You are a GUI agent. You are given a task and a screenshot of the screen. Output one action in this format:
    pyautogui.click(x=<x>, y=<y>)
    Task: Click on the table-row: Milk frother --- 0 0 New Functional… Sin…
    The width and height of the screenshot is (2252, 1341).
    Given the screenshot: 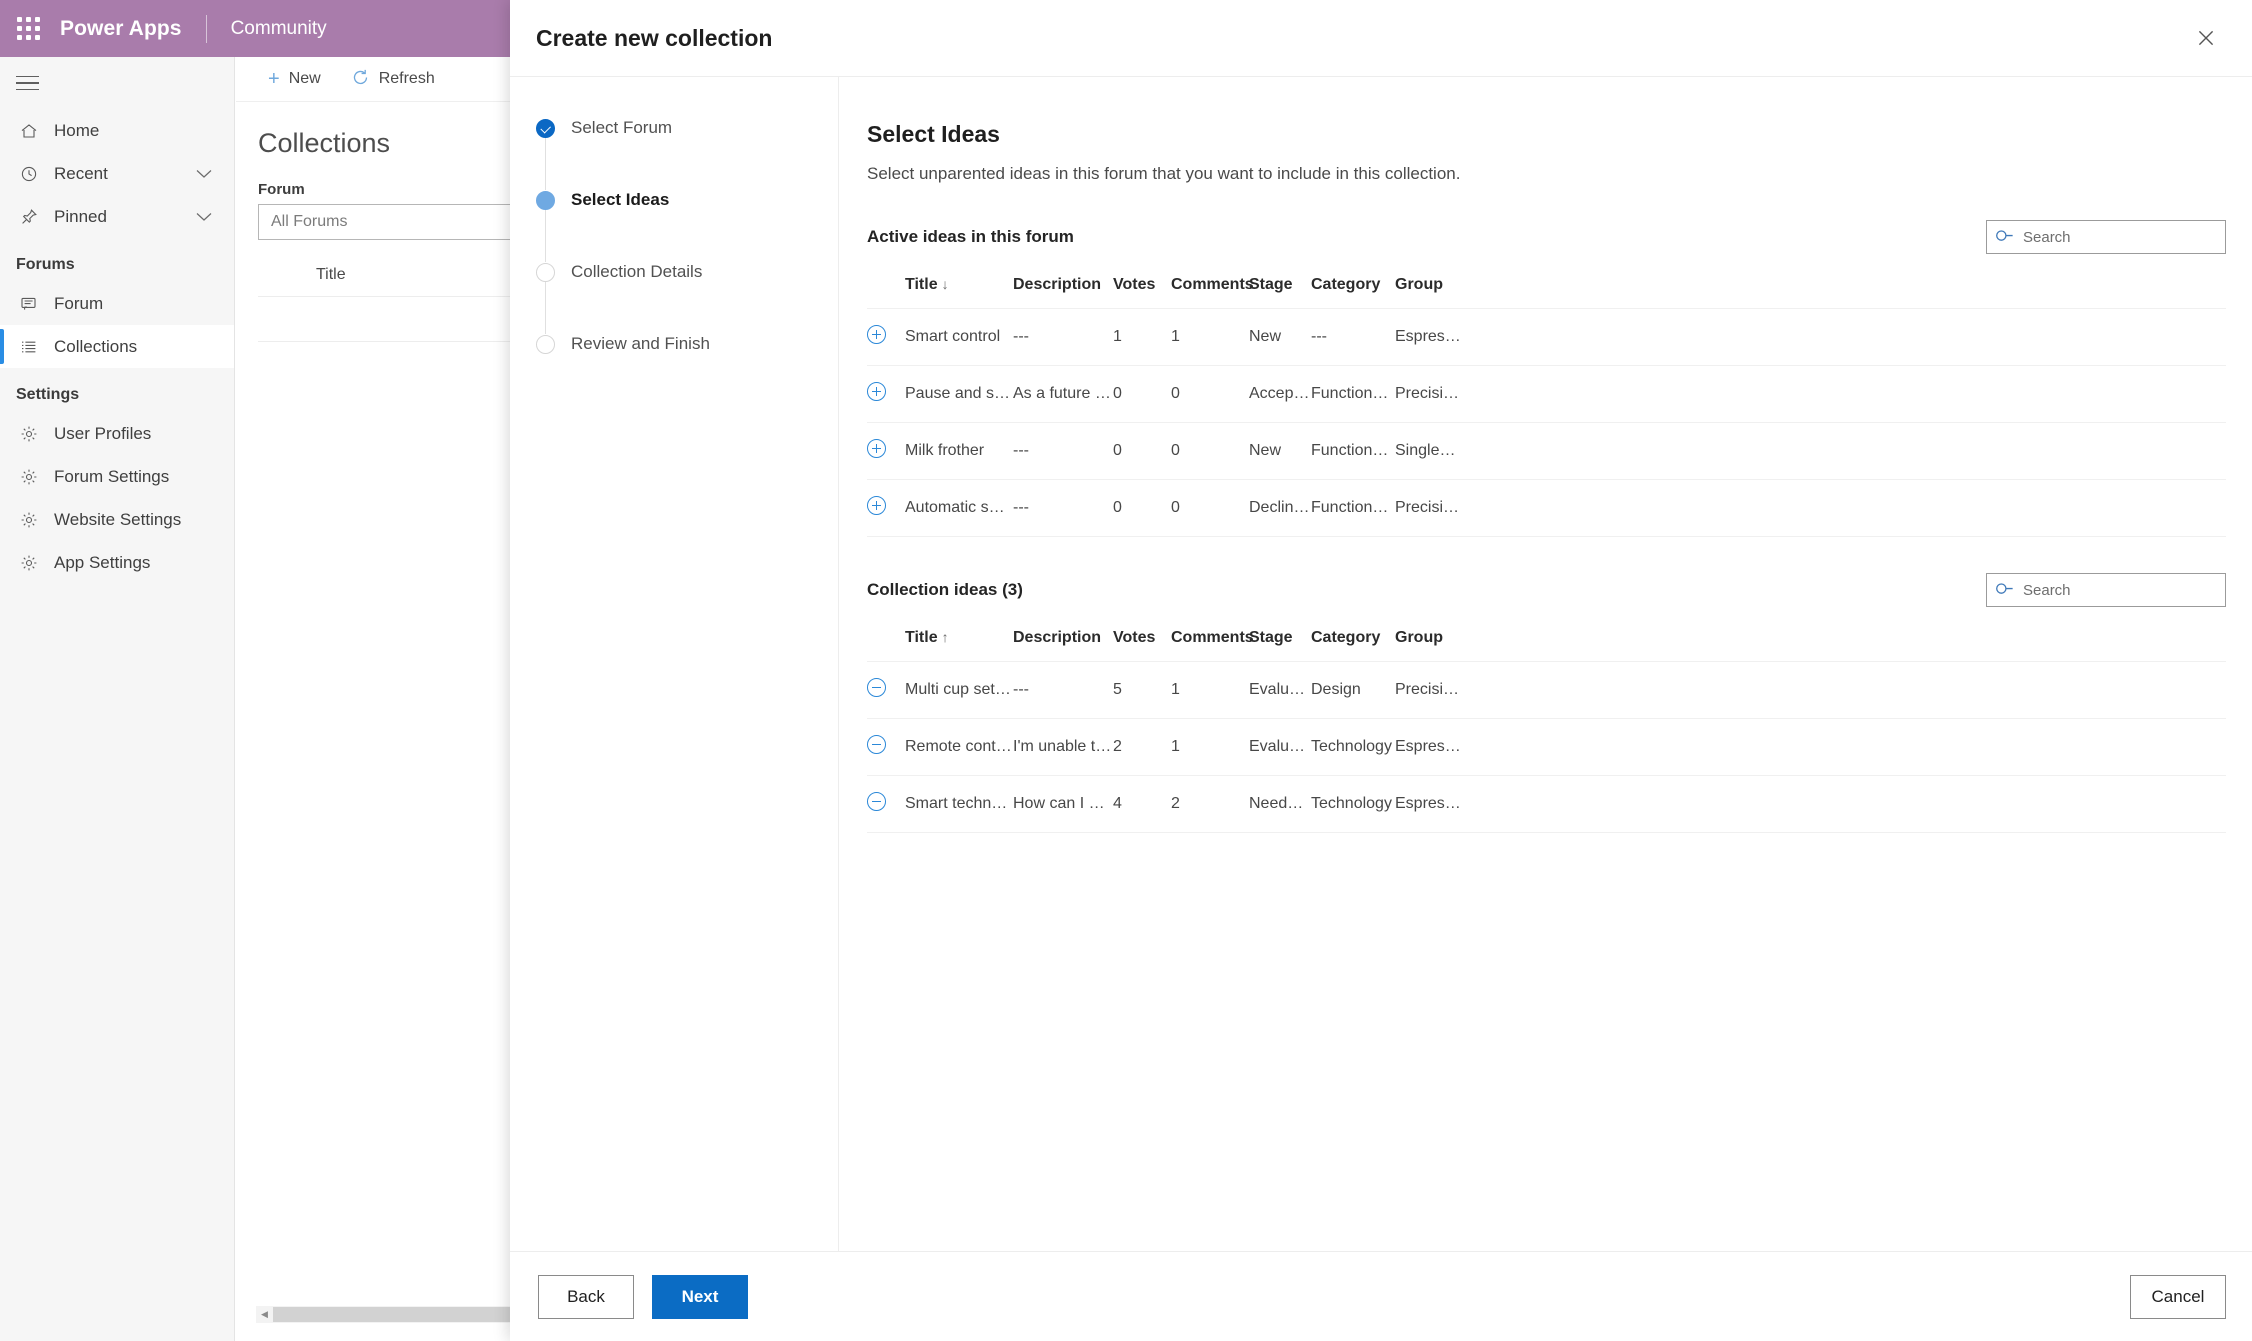 What is the action you would take?
    pyautogui.click(x=1546, y=451)
    